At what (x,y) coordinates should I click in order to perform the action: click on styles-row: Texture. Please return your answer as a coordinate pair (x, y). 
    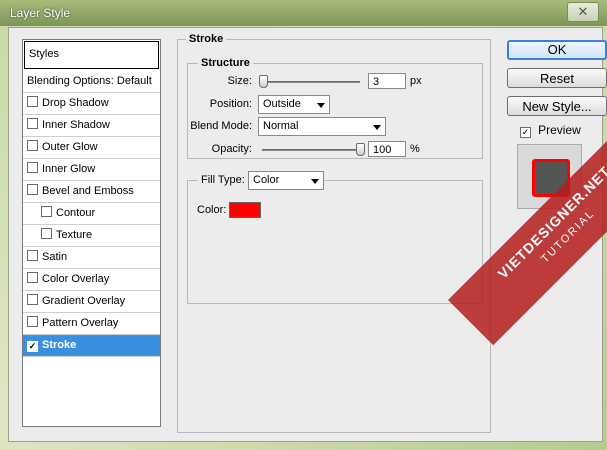
    Looking at the image, I should click on (91, 236).